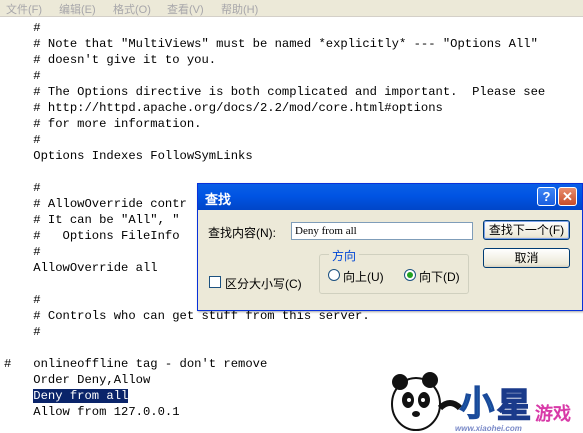 Image resolution: width=583 pixels, height=433 pixels. I want to click on close-icon: ✕, so click(567, 196).